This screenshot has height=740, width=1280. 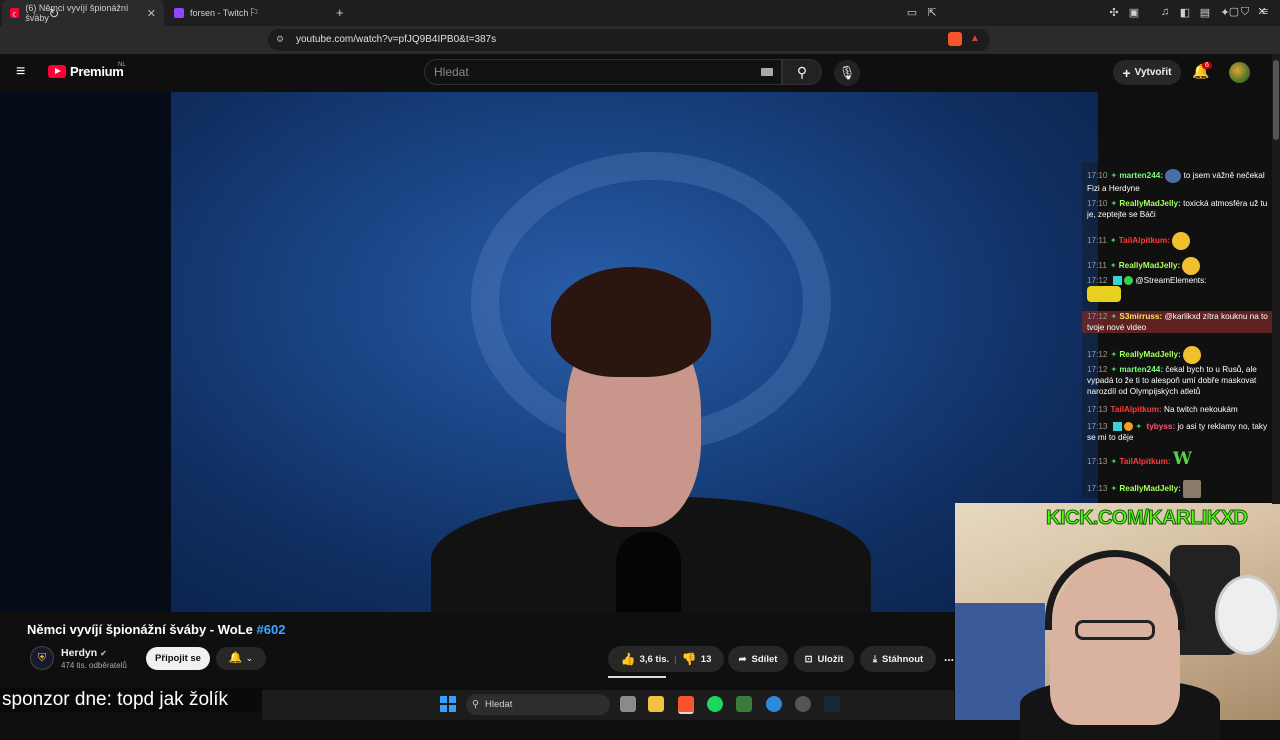 What do you see at coordinates (77, 13) in the screenshot?
I see `tab-title: (6) Němci vyvíjí špionážní šváby` at bounding box center [77, 13].